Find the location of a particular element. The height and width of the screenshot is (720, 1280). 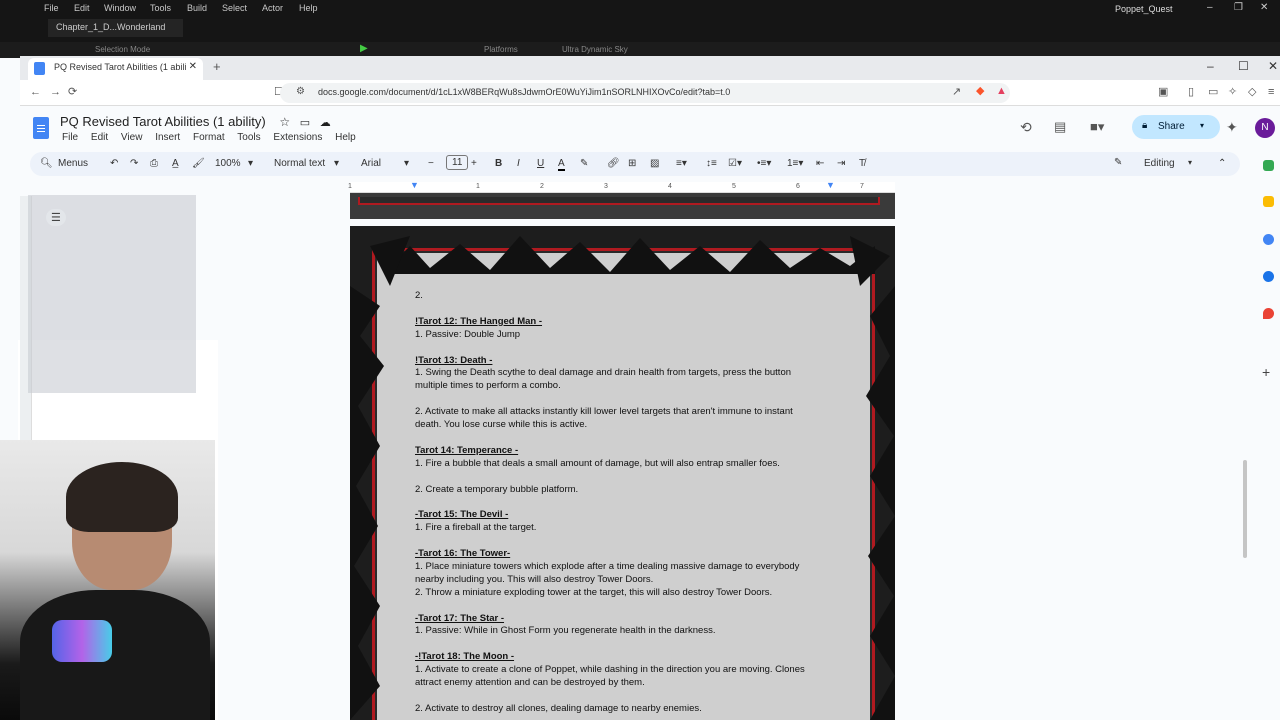

section-heading: -Tarot 15: The Devil - is located at coordinates (625, 515).